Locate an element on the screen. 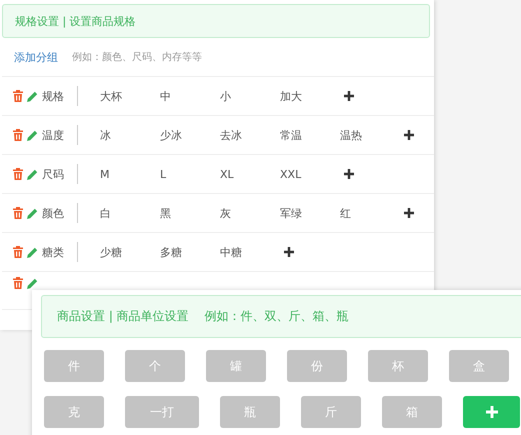 The image size is (521, 435). spec-title: 规格设置 | 设置商品规格 is located at coordinates (75, 21).